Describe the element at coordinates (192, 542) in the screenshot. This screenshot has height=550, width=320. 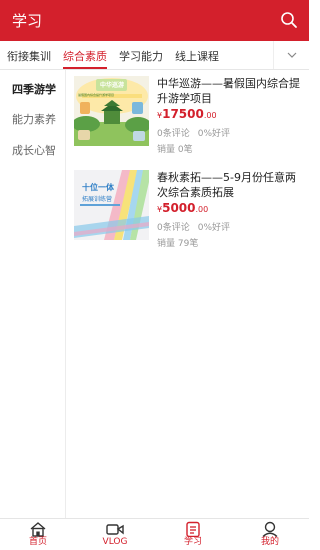
I see `tabbar-label: 学习` at that location.